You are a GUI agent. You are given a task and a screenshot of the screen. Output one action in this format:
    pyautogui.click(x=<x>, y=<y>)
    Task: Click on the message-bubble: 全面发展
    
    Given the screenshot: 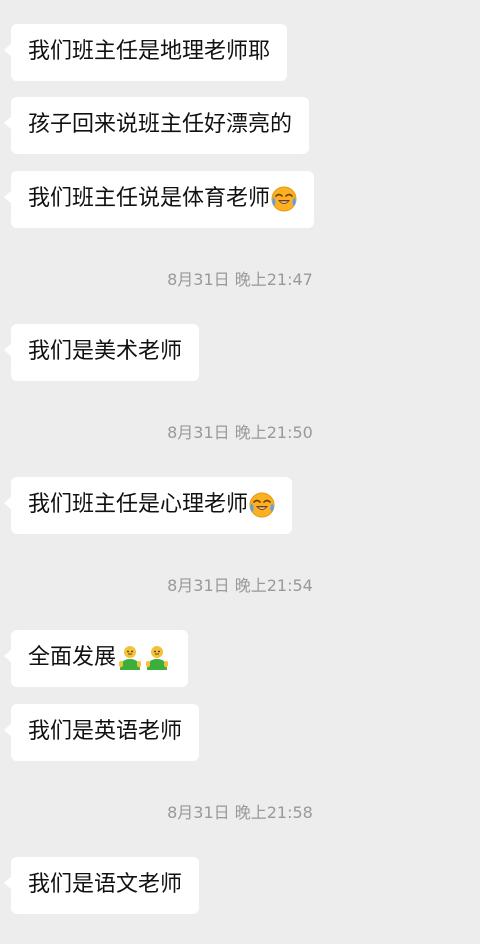 What is the action you would take?
    pyautogui.click(x=96, y=658)
    